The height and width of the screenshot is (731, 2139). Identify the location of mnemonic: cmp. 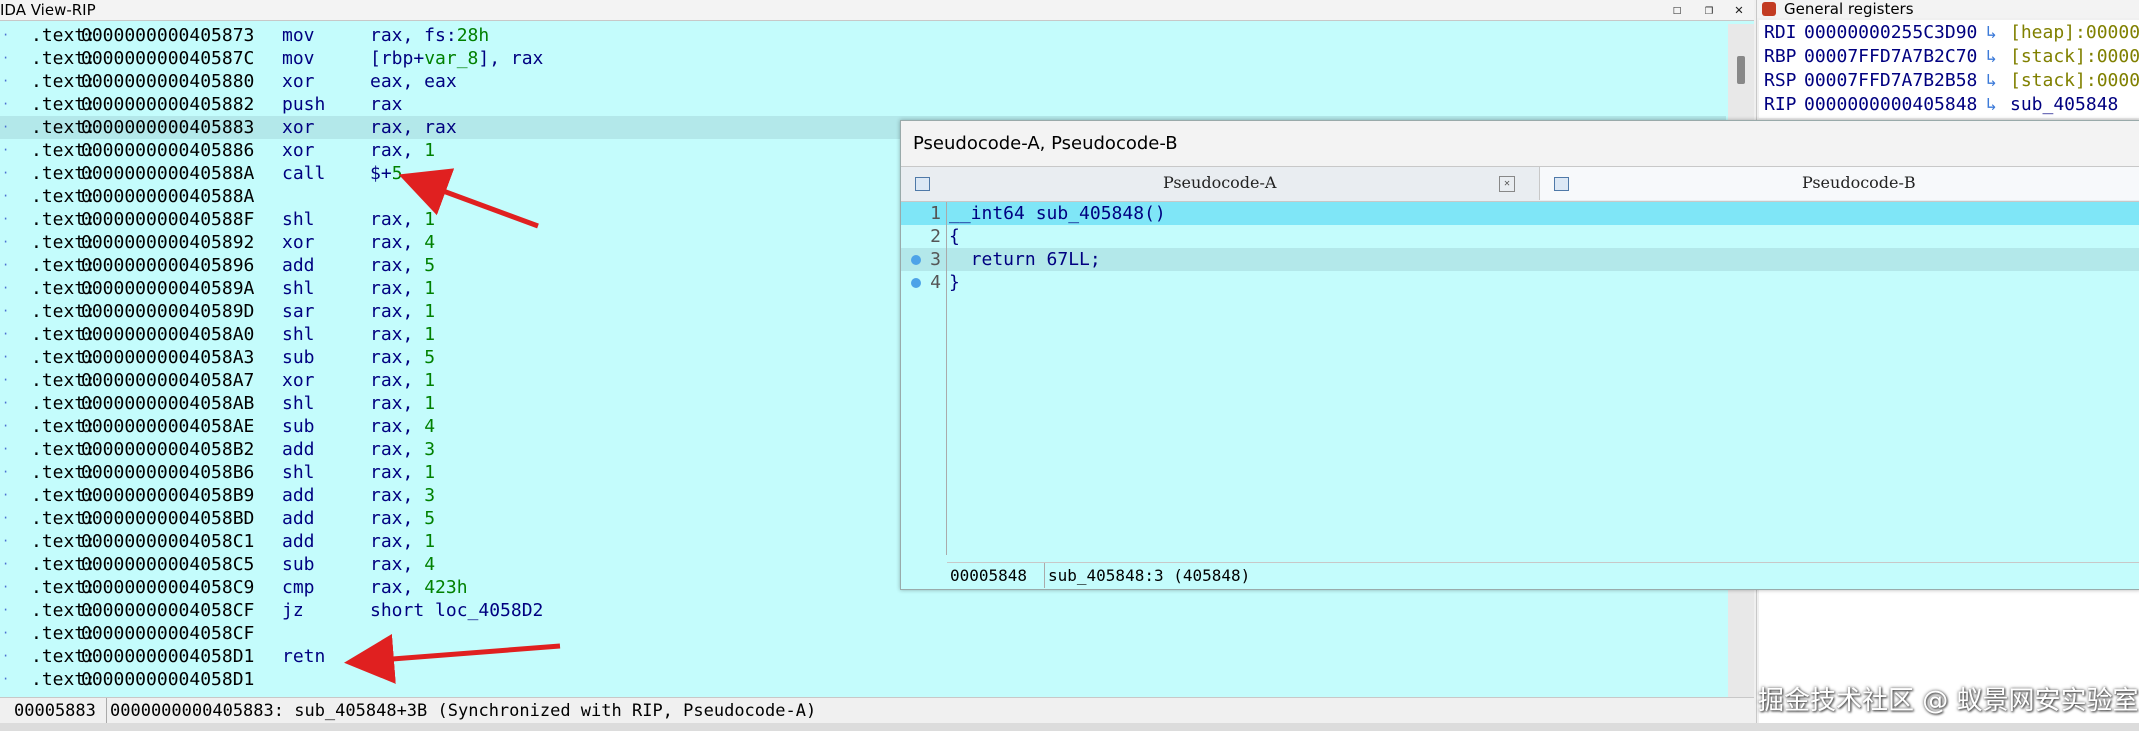
(298, 587).